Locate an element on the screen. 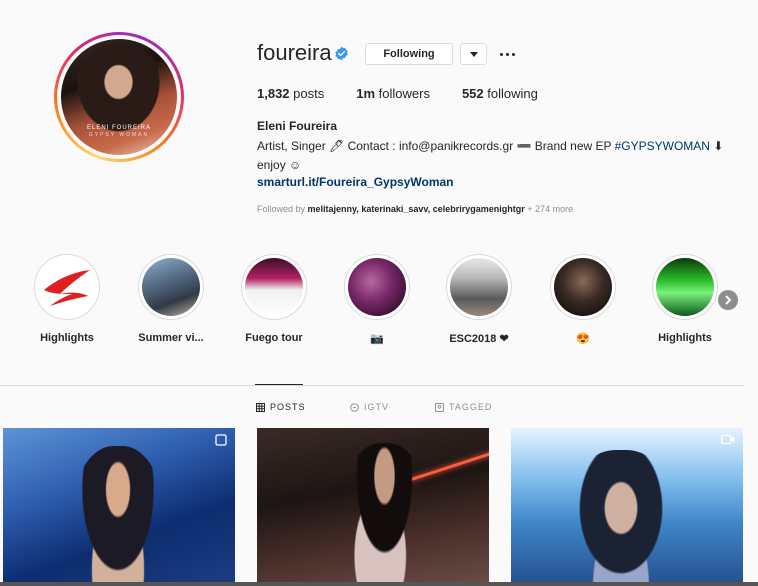 Image resolution: width=758 pixels, height=586 pixels. igtv-icon is located at coordinates (354, 407).